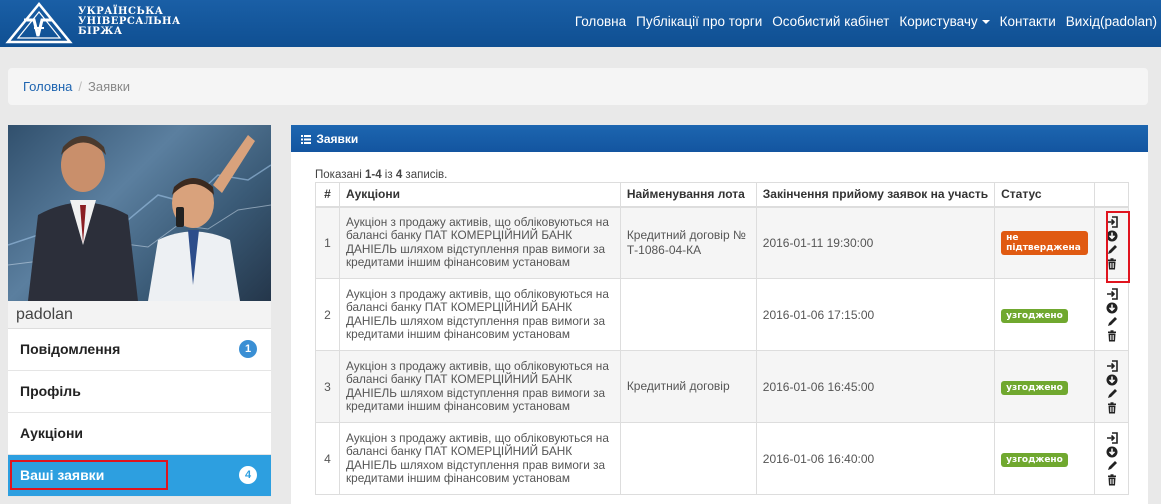 Image resolution: width=1161 pixels, height=504 pixels. Describe the element at coordinates (129, 22) in the screenshot. I see `logo-text: УКРАЇНСЬКА УНІВЕРСАЛЬНА БІРЖА` at that location.